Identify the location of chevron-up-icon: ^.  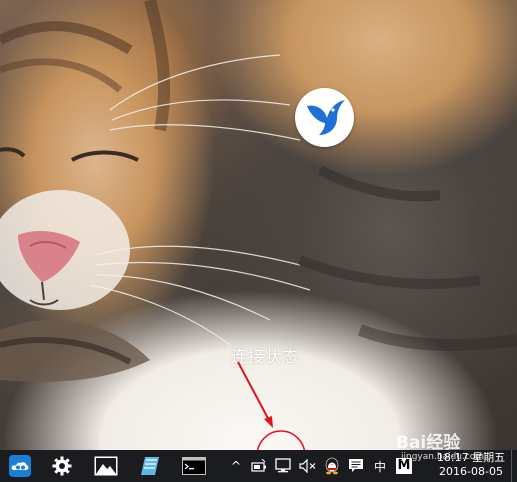
(236, 466).